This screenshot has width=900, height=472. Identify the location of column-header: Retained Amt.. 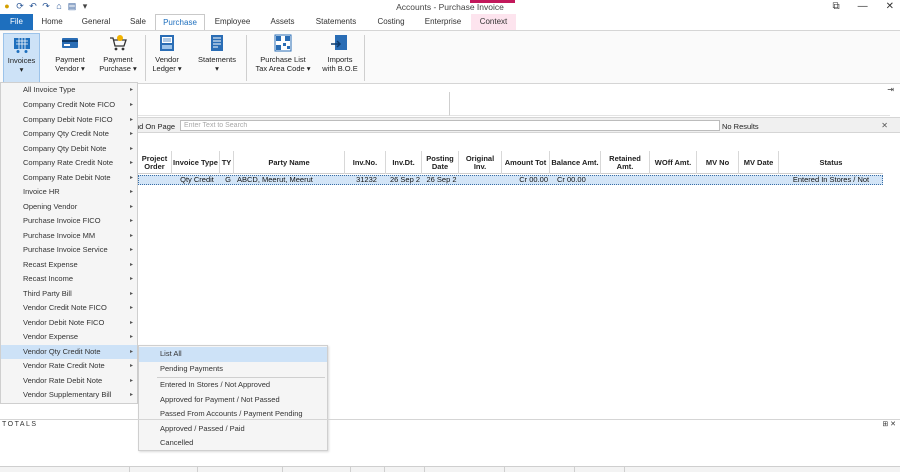
(625, 162).